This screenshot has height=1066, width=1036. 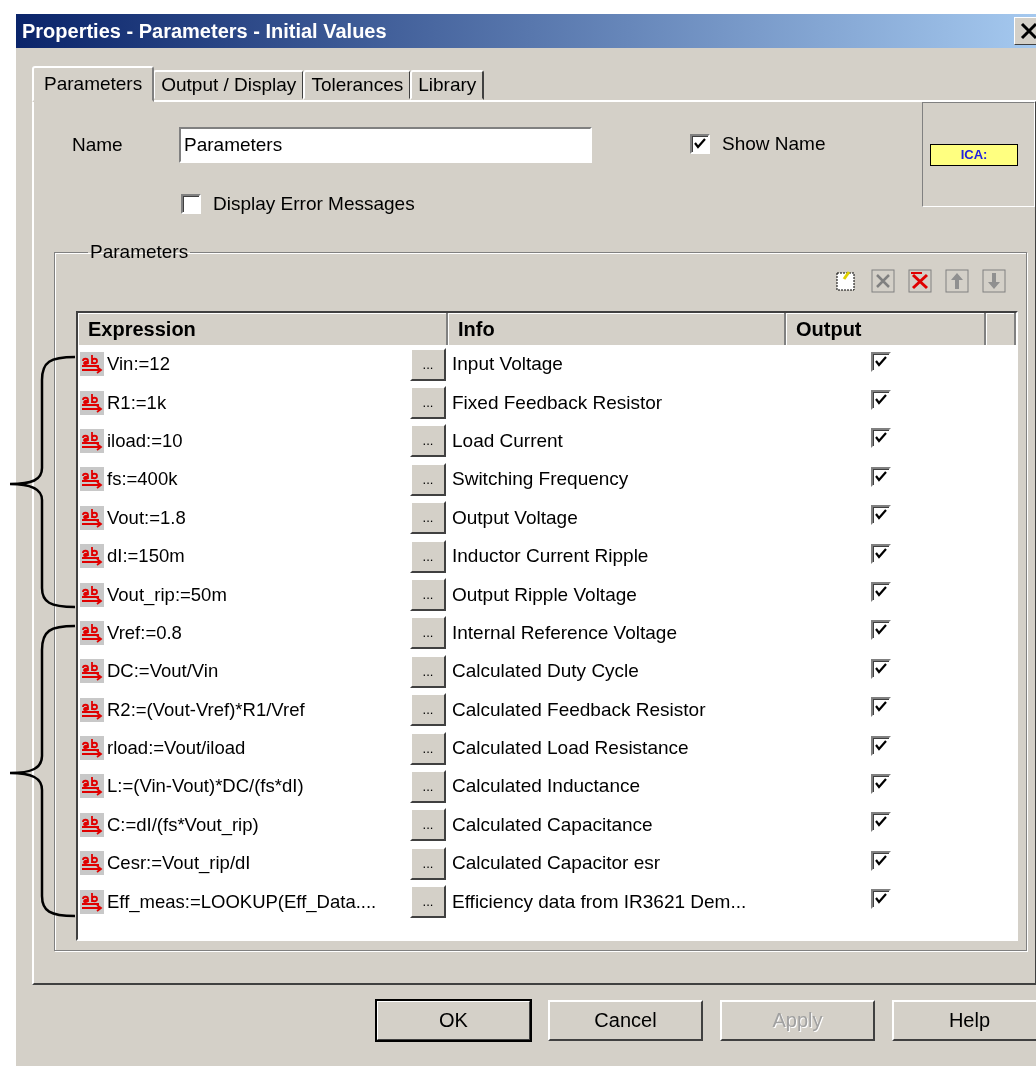 What do you see at coordinates (204, 31) in the screenshot?
I see `window-title: Properties - Parameters - Initial Values` at bounding box center [204, 31].